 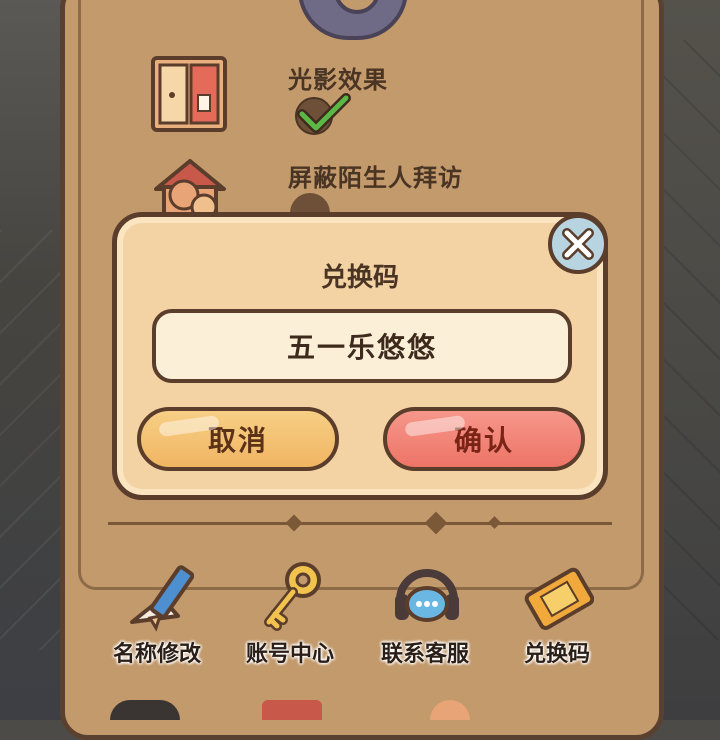 What do you see at coordinates (375, 178) in the screenshot?
I see `block-strangers-label: 屏蔽陌生人拜访` at bounding box center [375, 178].